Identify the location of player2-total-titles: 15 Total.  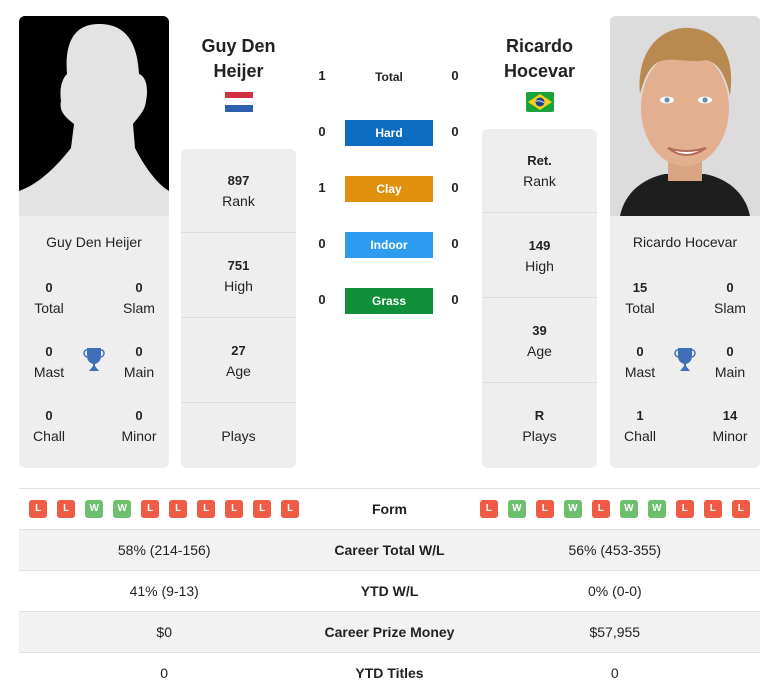
(640, 298).